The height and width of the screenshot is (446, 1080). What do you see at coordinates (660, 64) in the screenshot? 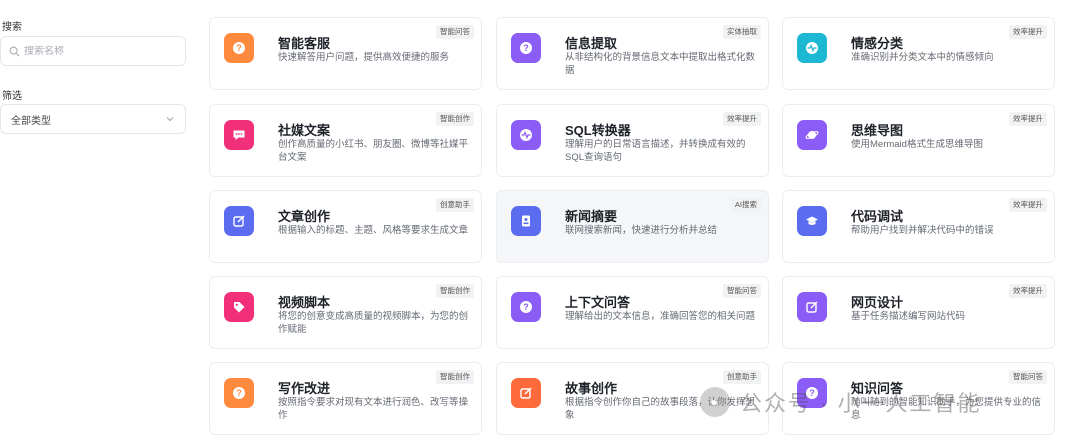
I see `app-description: 从非结构化的背景信息文本中提取出格式化数据` at bounding box center [660, 64].